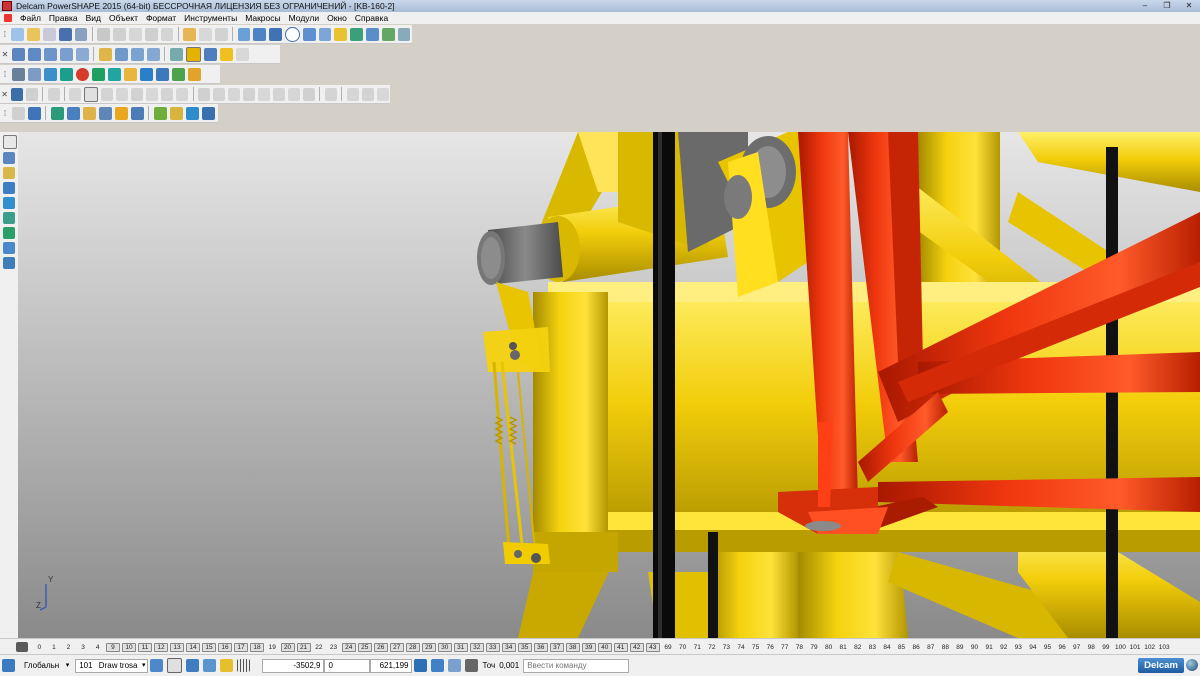  What do you see at coordinates (1047, 647) in the screenshot?
I see `level-button: 95` at bounding box center [1047, 647].